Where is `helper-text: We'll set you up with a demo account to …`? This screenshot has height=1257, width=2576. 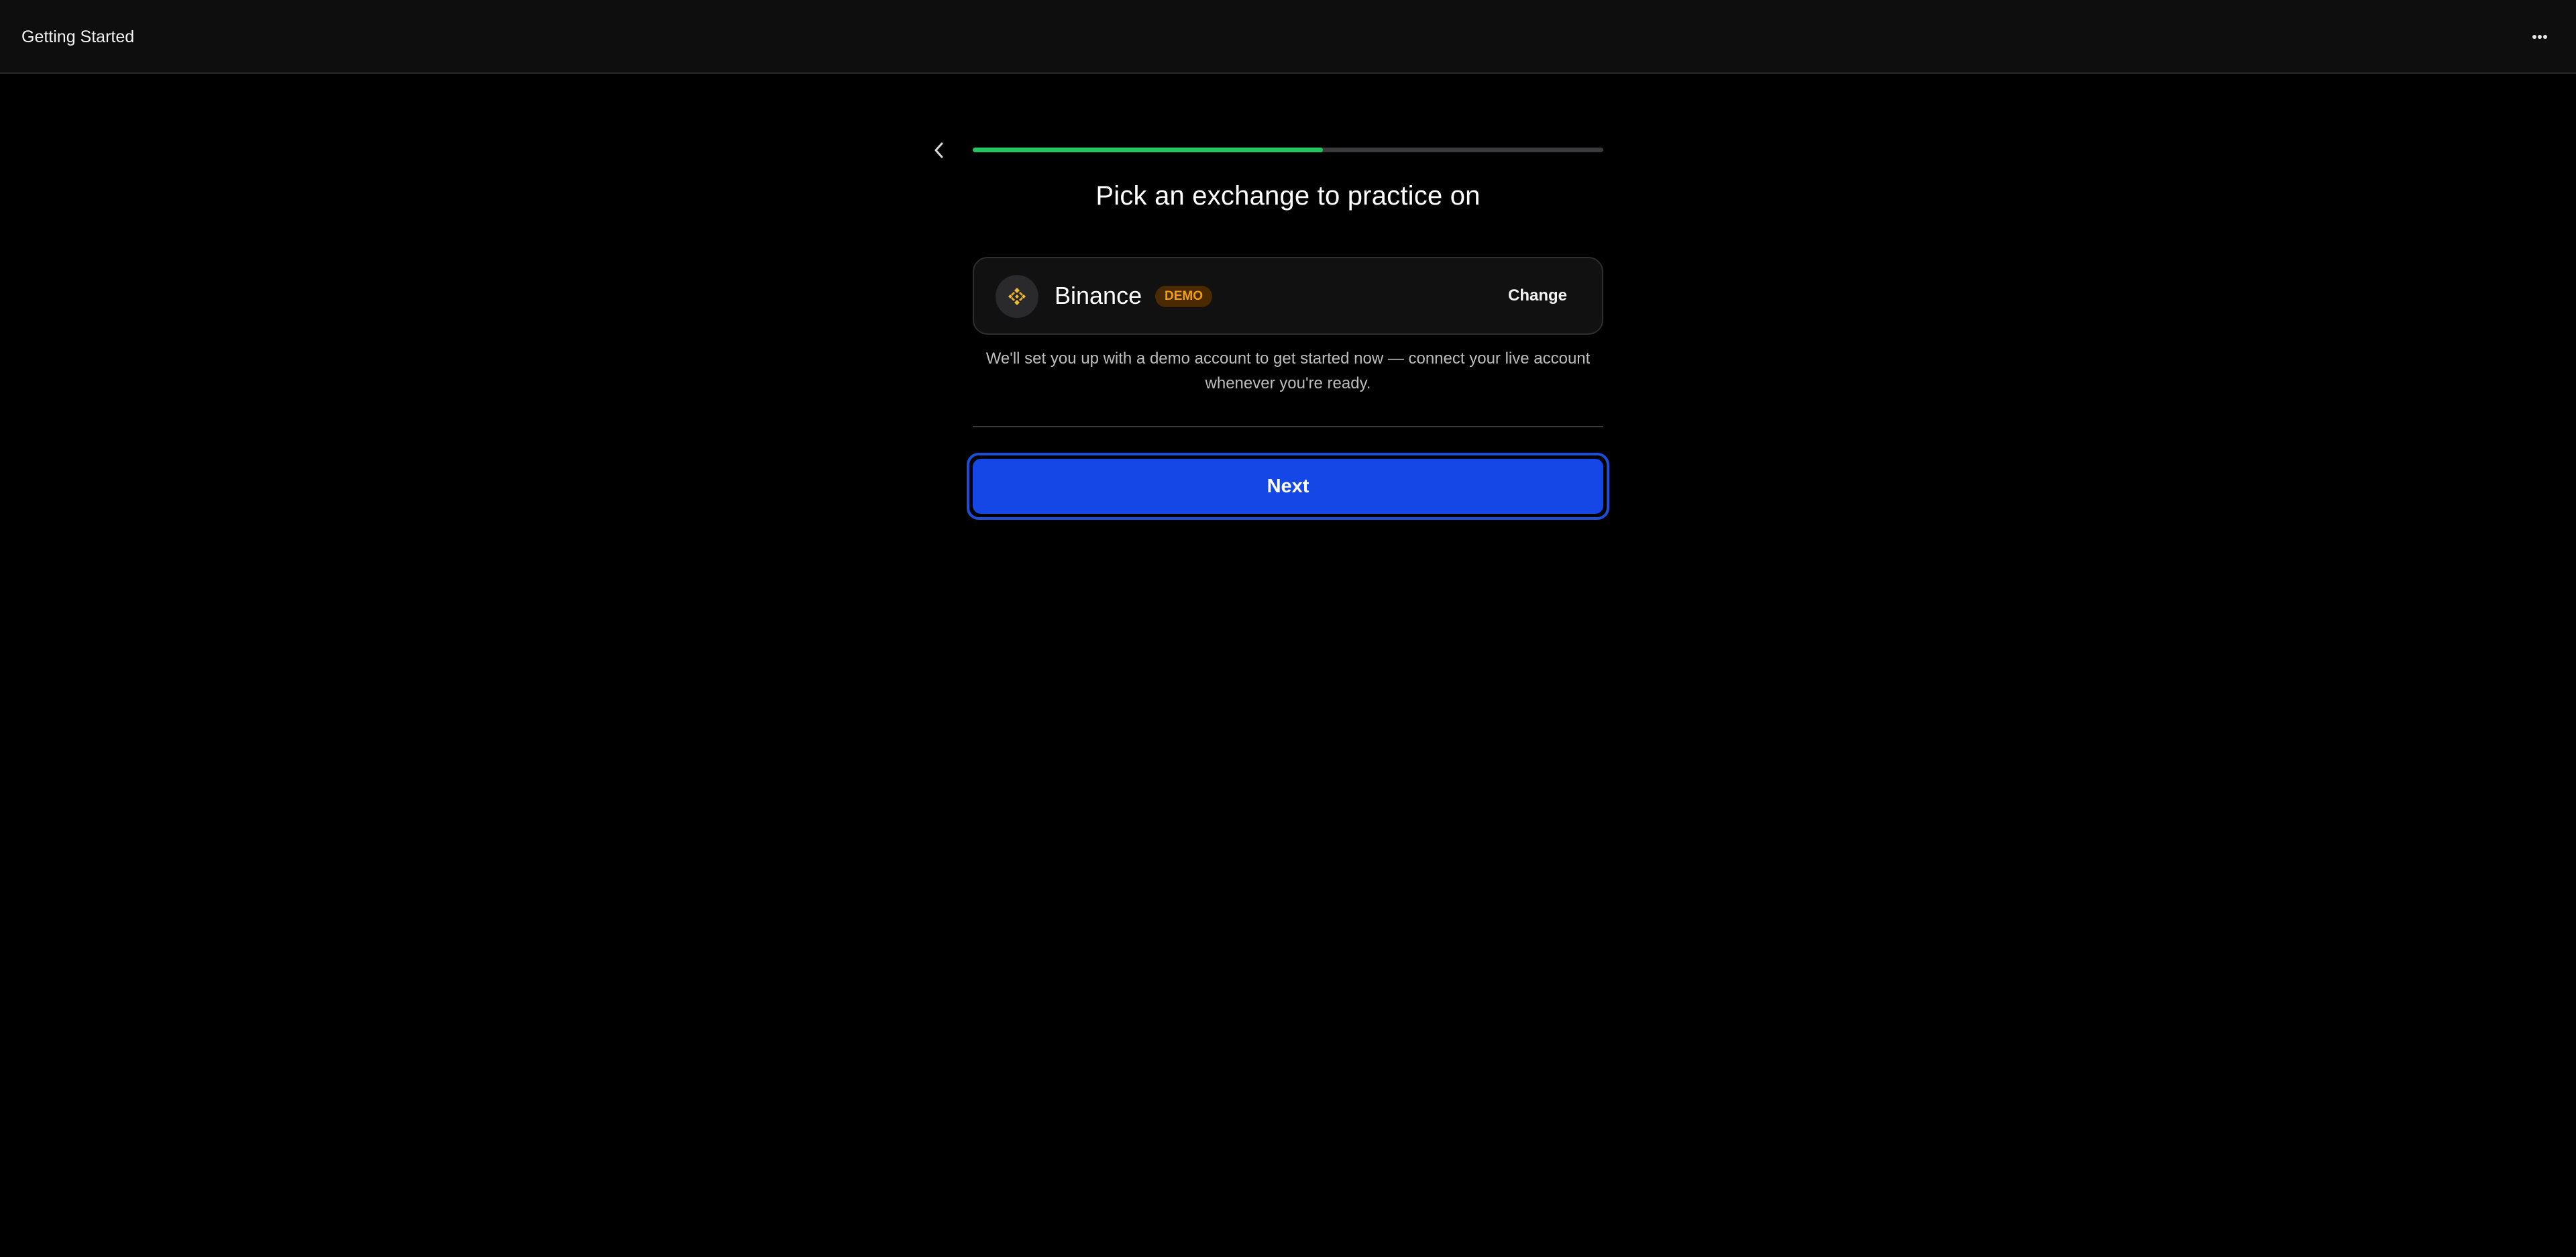
helper-text: We'll set you up with a demo account to … is located at coordinates (1288, 371).